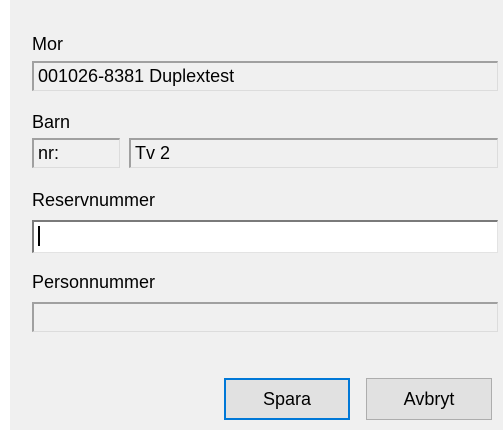 The width and height of the screenshot is (503, 430). I want to click on text-caret, so click(39, 236).